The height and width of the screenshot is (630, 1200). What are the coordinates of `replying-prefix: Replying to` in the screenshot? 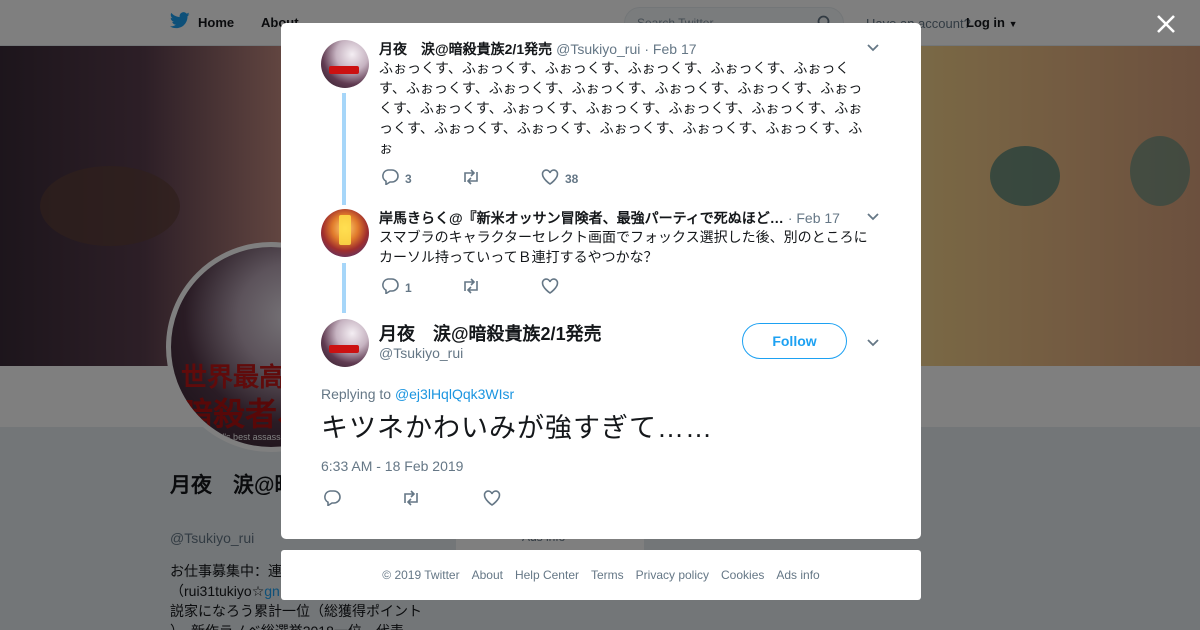 It's located at (358, 394).